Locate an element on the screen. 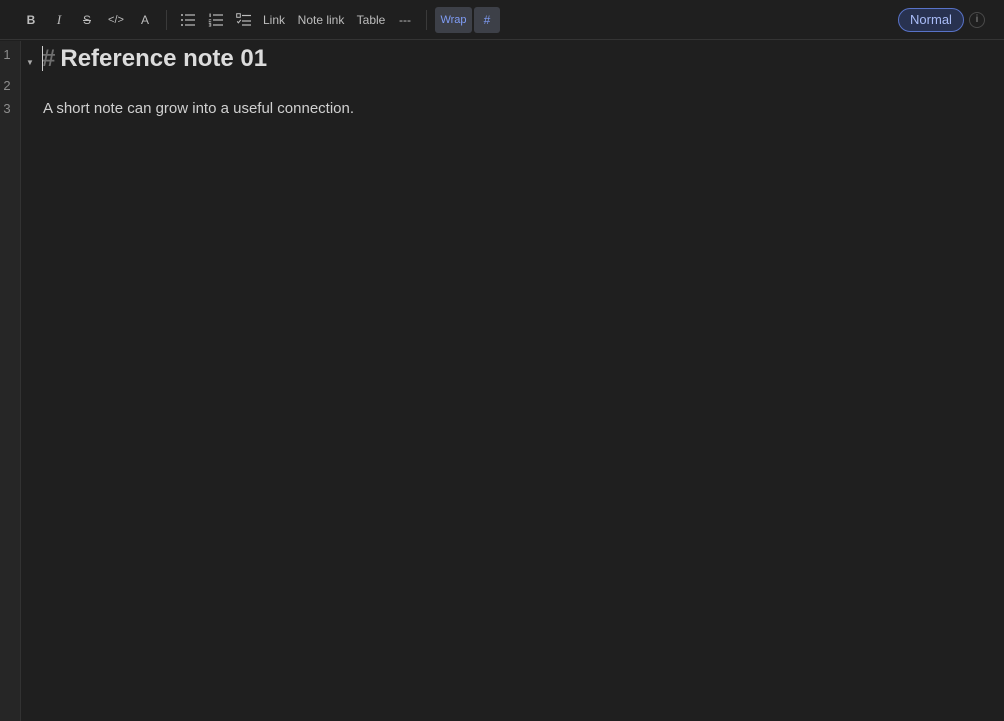 The height and width of the screenshot is (721, 1004). numbered-list-icon is located at coordinates (215, 20).